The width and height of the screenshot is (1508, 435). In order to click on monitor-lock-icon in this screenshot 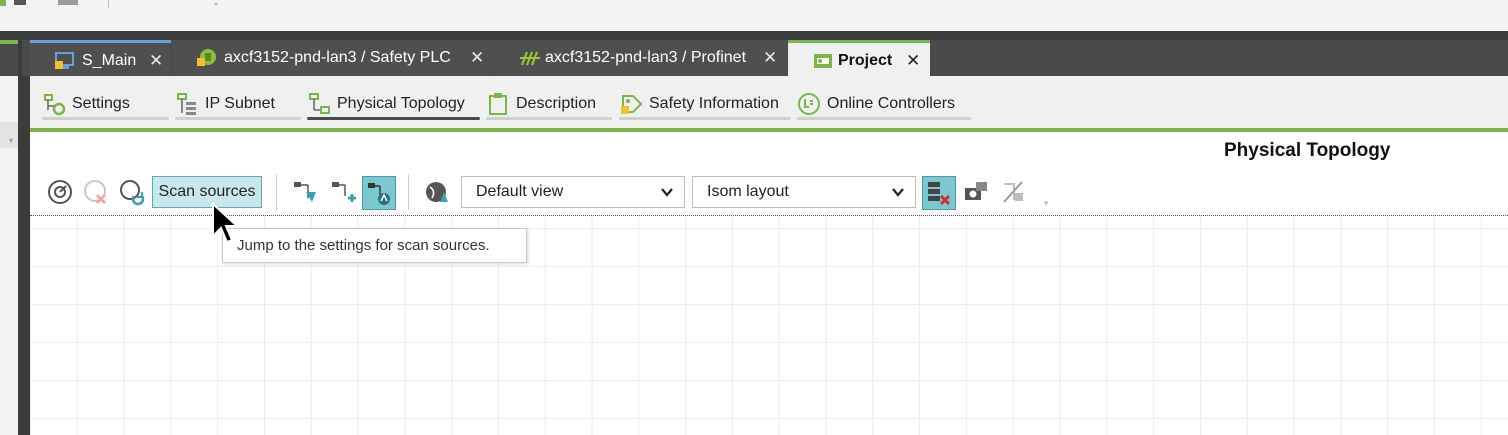, I will do `click(64, 60)`.